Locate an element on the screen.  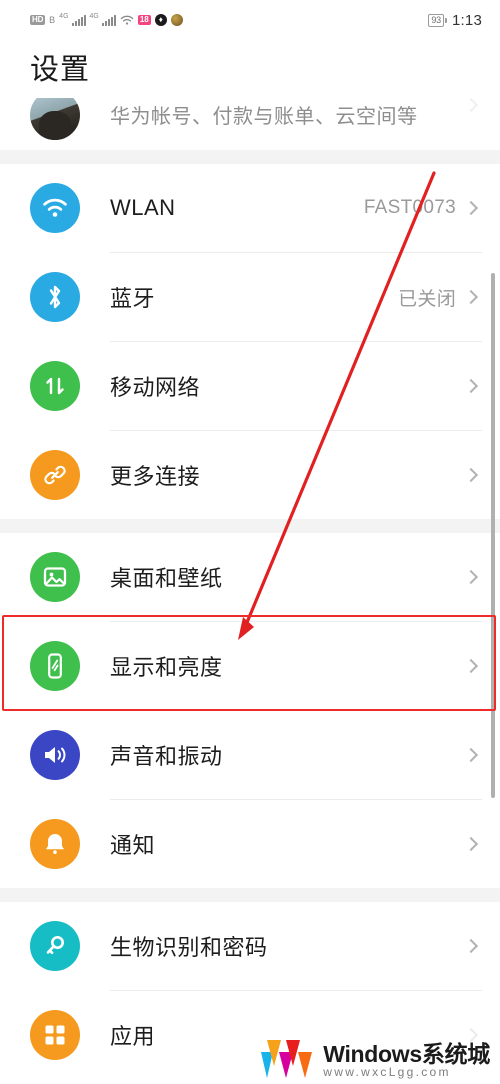
hd-icon: HD is located at coordinates (38, 20).